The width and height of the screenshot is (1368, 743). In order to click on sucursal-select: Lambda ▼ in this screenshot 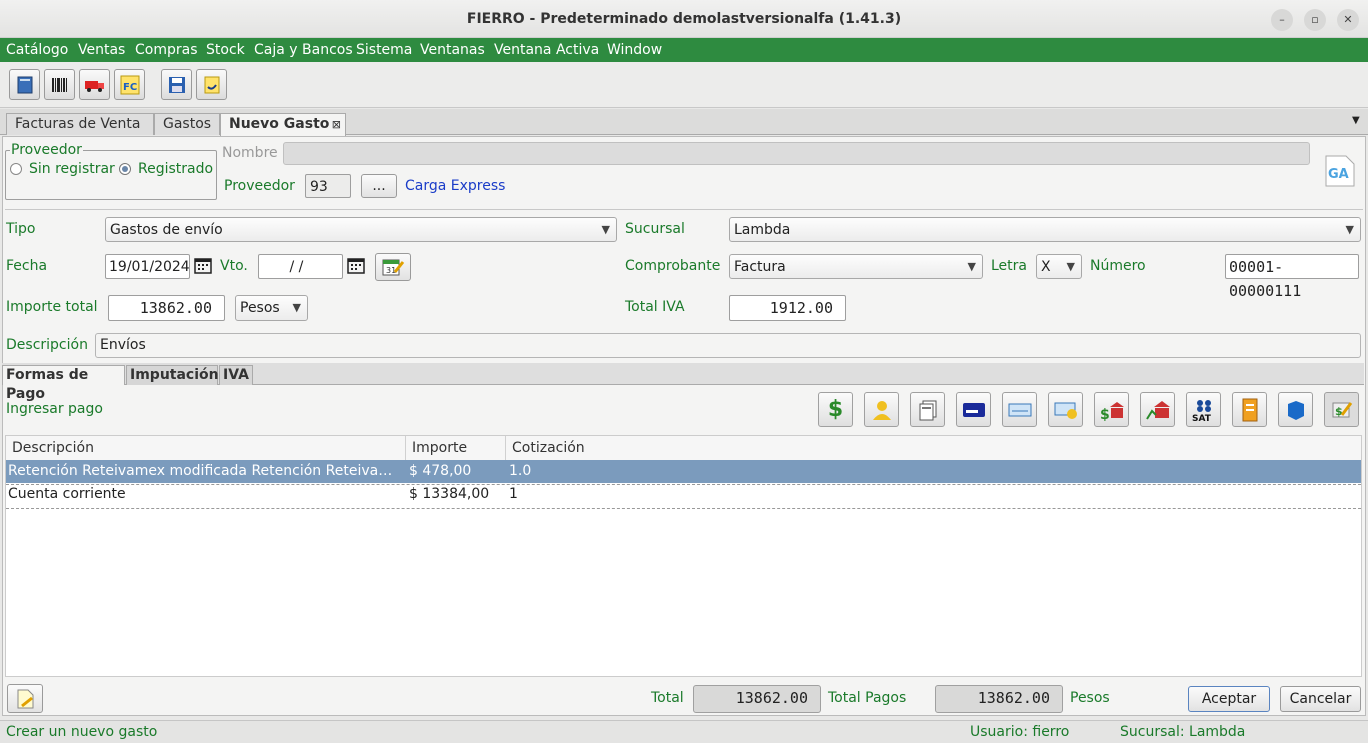, I will do `click(1045, 229)`.